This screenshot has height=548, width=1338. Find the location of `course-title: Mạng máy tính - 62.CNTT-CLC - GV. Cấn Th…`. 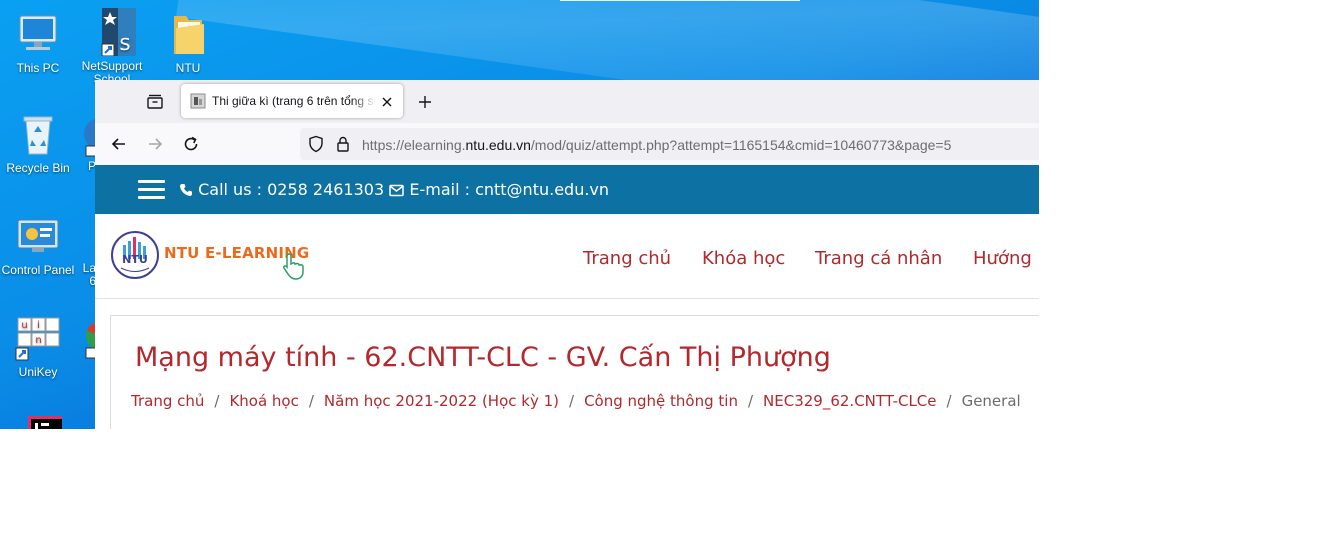

course-title: Mạng máy tính - 62.CNTT-CLC - GV. Cấn Th… is located at coordinates (483, 357).